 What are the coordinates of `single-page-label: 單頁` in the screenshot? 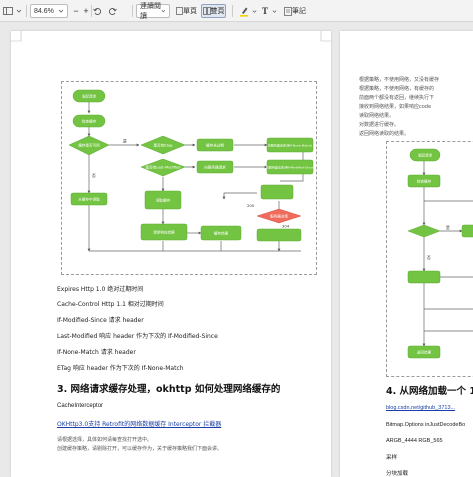 It's located at (190, 11).